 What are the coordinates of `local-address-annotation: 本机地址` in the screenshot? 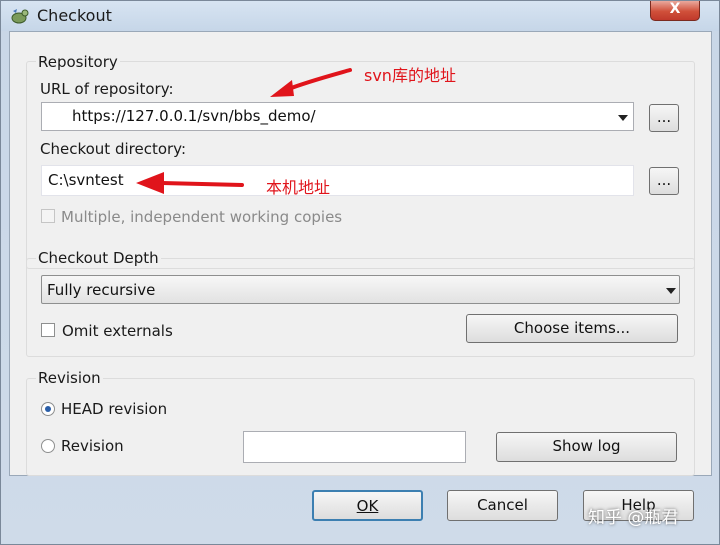 It's located at (298, 187).